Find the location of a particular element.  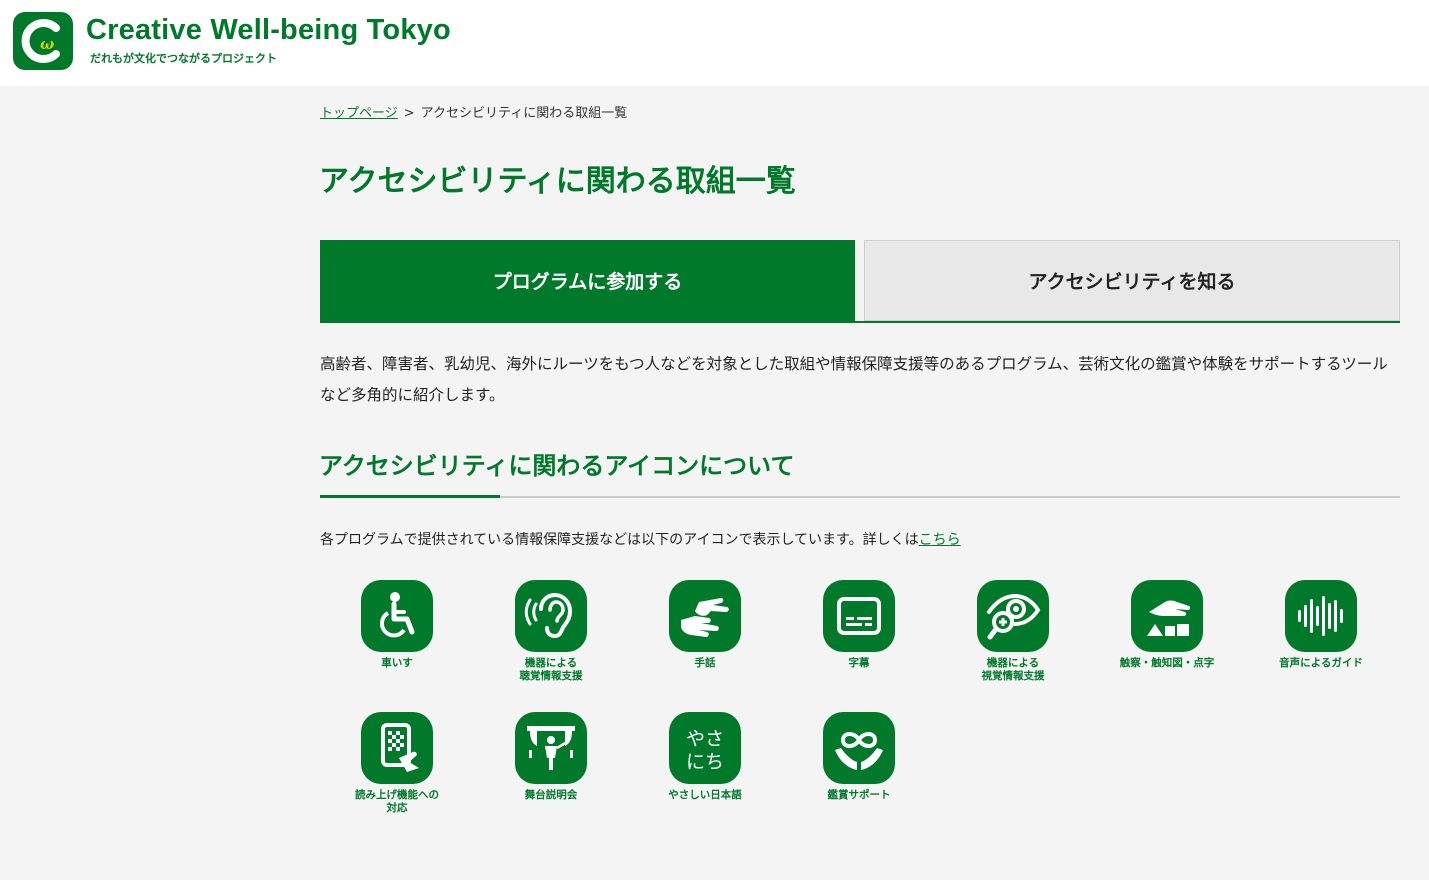

svg-text: ω is located at coordinates (47, 44).